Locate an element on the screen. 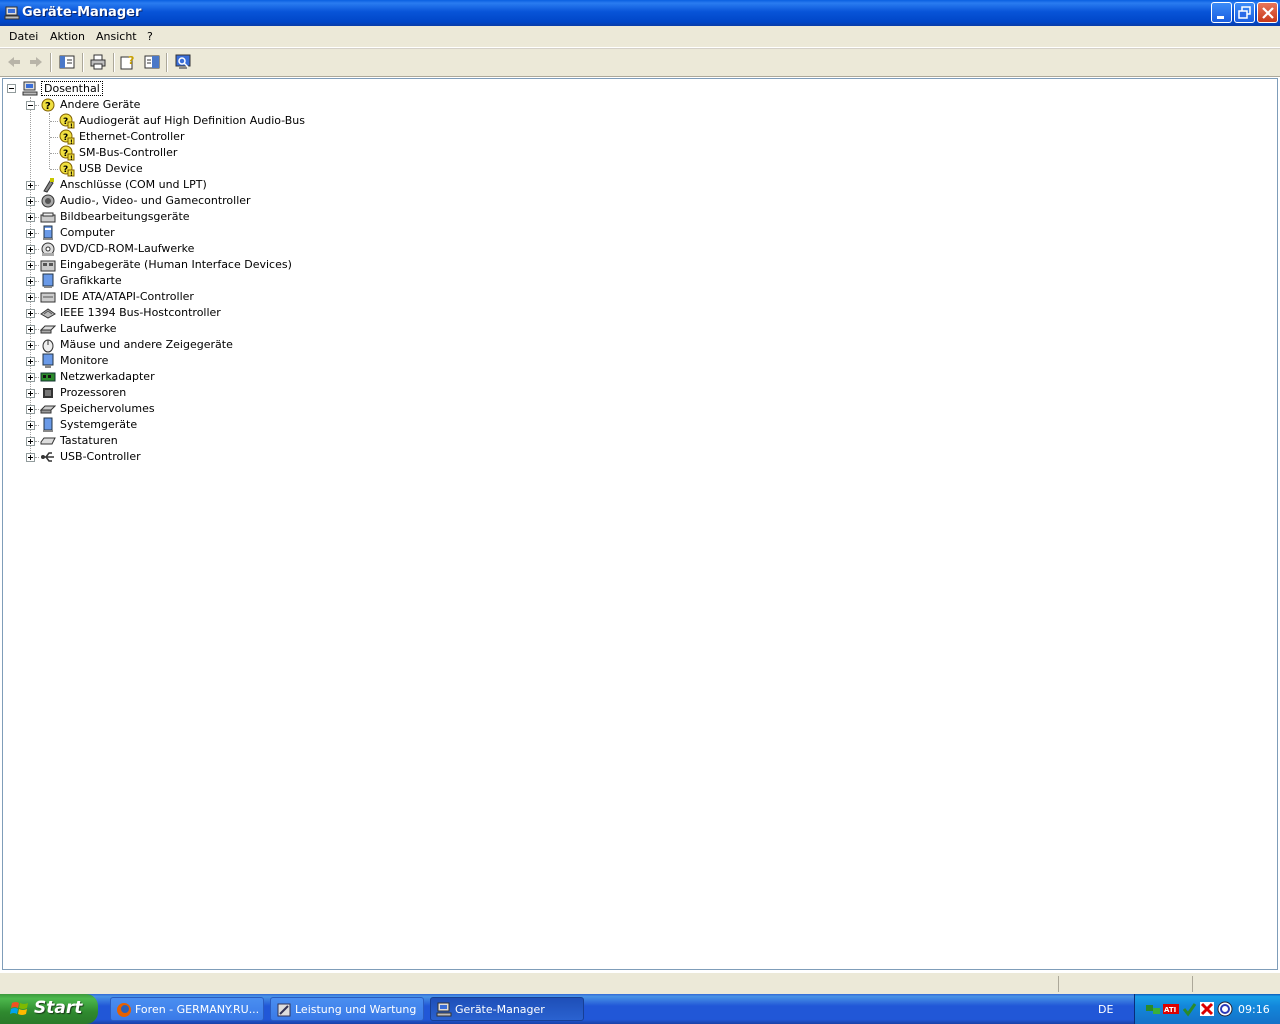 Image resolution: width=1280 pixels, height=1024 pixels. minimize-button is located at coordinates (1221, 12).